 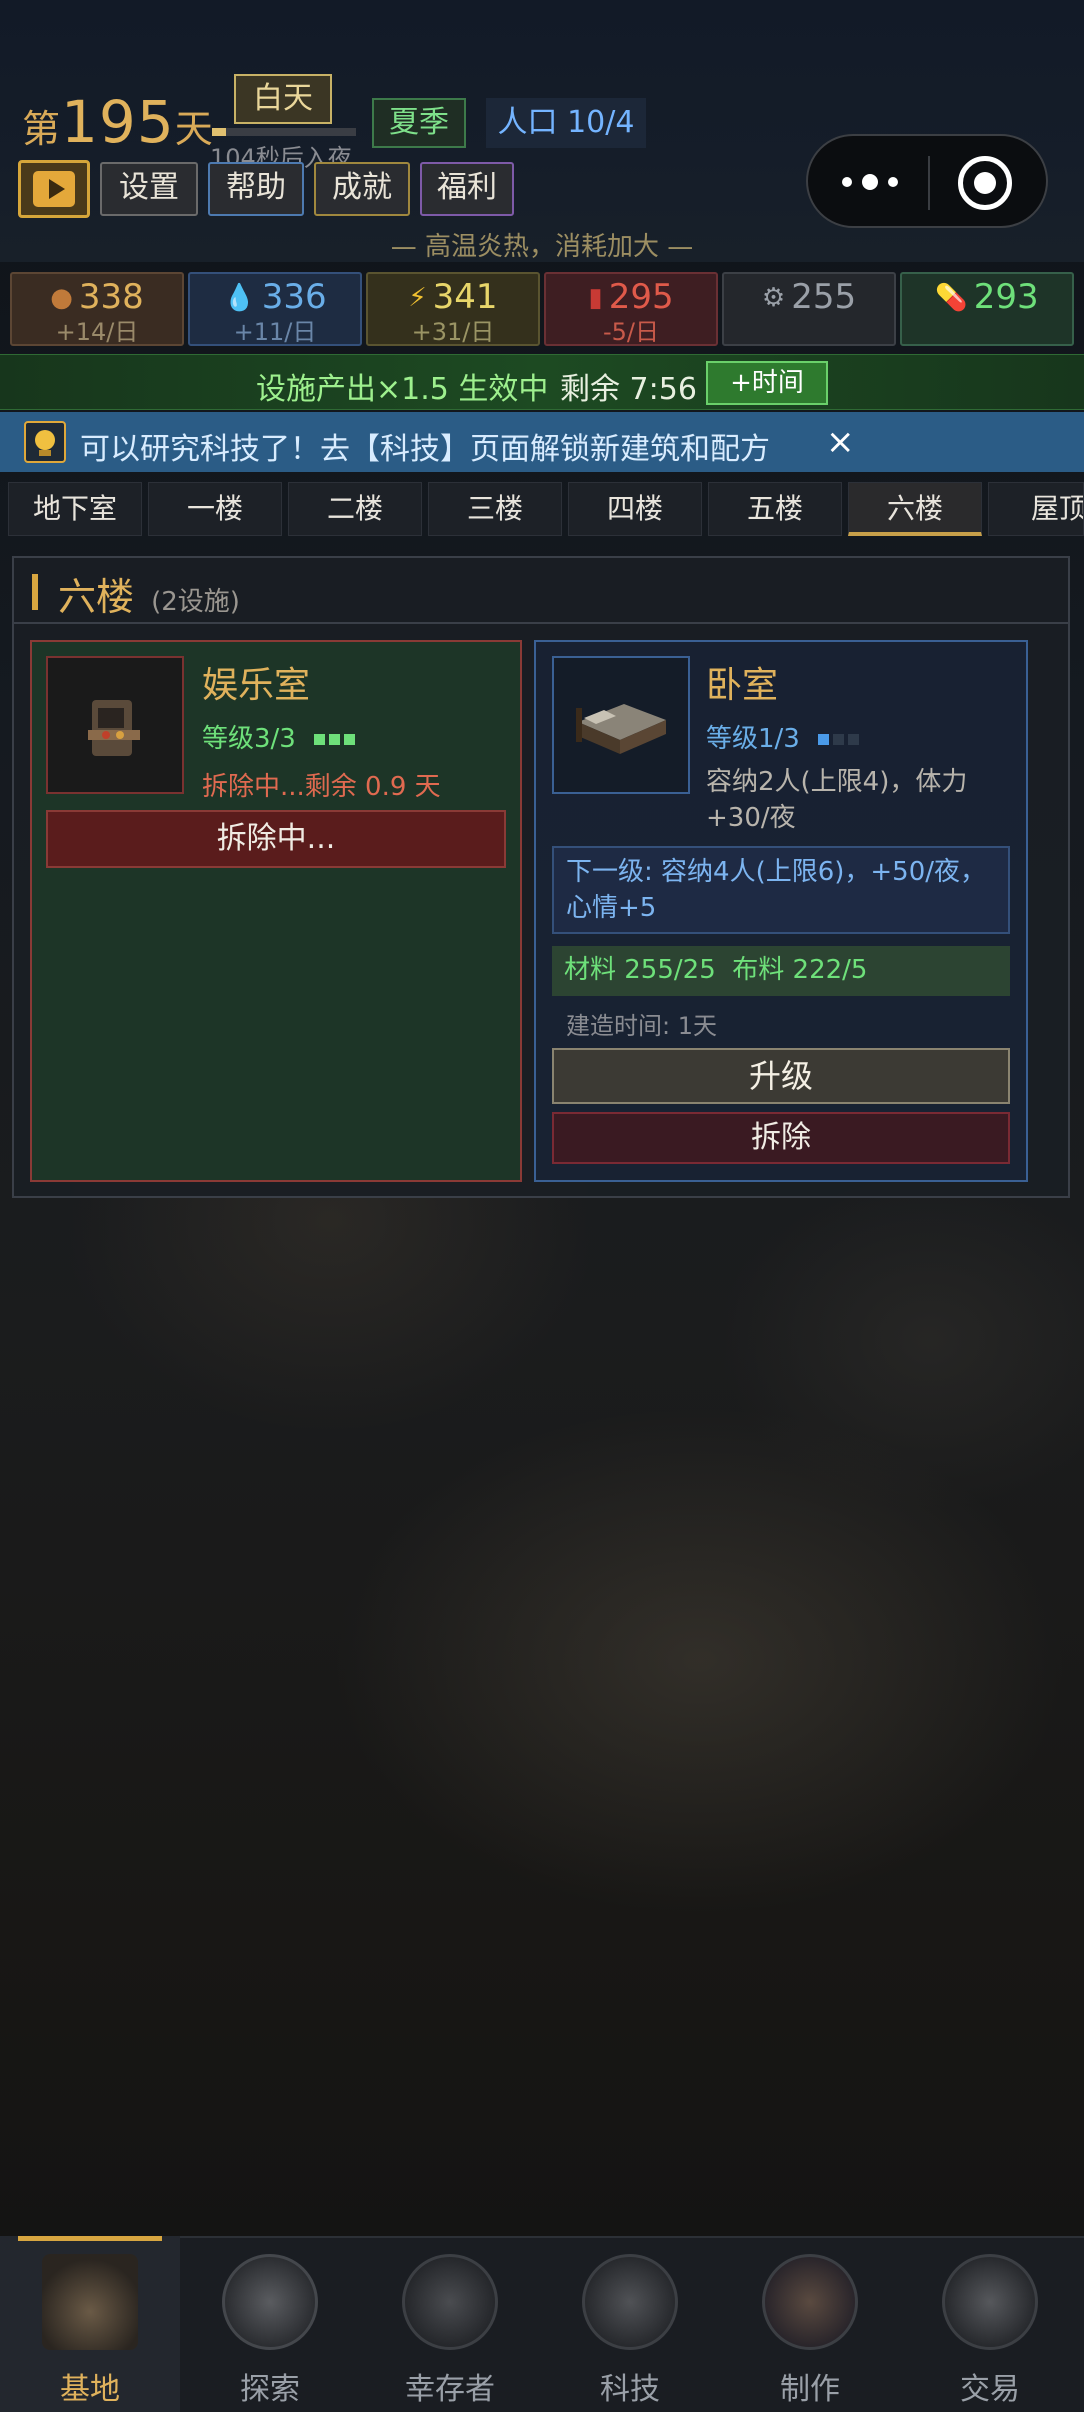 What do you see at coordinates (453, 309) in the screenshot?
I see `resource-energy: ⚡ 341 +31/日` at bounding box center [453, 309].